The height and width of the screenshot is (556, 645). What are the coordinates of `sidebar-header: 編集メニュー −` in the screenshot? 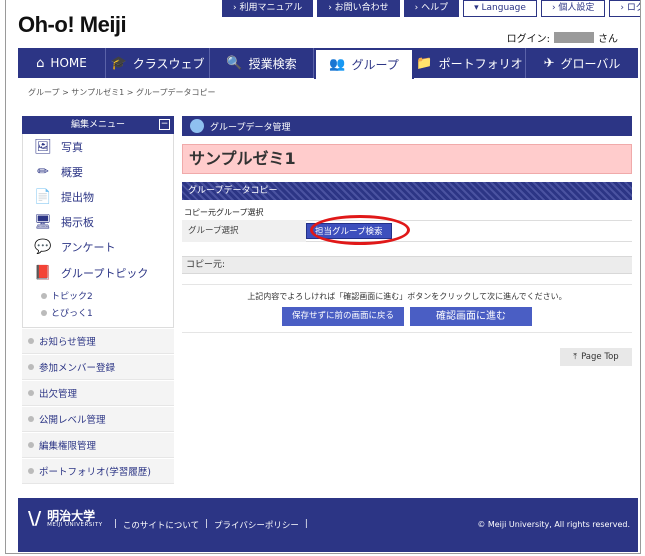 It's located at (98, 125).